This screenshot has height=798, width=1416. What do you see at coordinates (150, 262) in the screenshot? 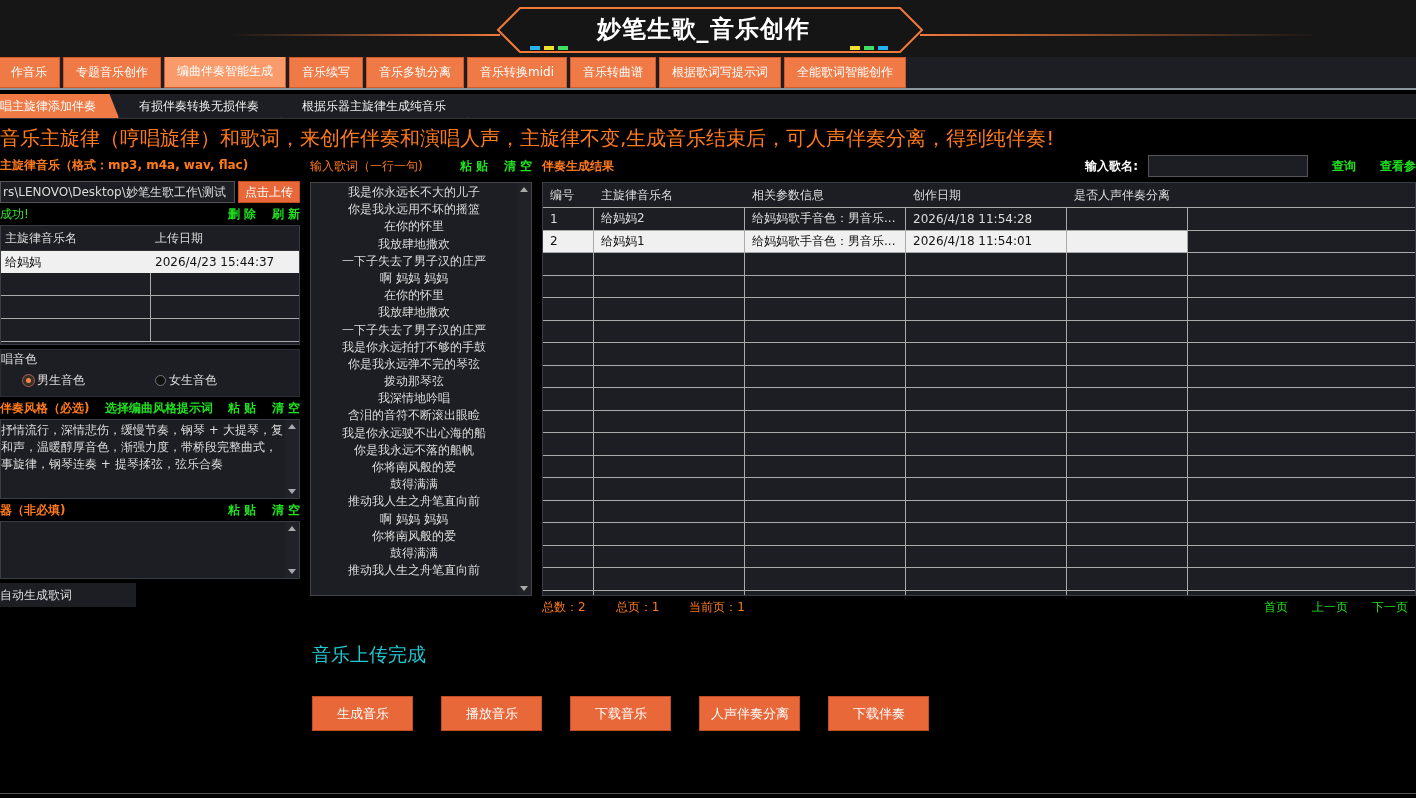
I see `table-row: 给妈妈 2026/4/23 15:44:37` at bounding box center [150, 262].